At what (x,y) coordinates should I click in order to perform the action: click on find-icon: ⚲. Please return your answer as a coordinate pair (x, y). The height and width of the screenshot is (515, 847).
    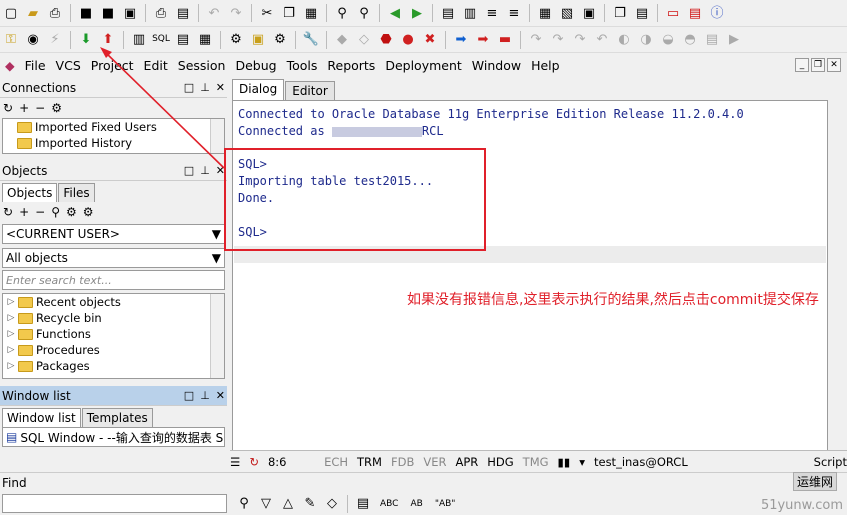
    Looking at the image, I should click on (342, 13).